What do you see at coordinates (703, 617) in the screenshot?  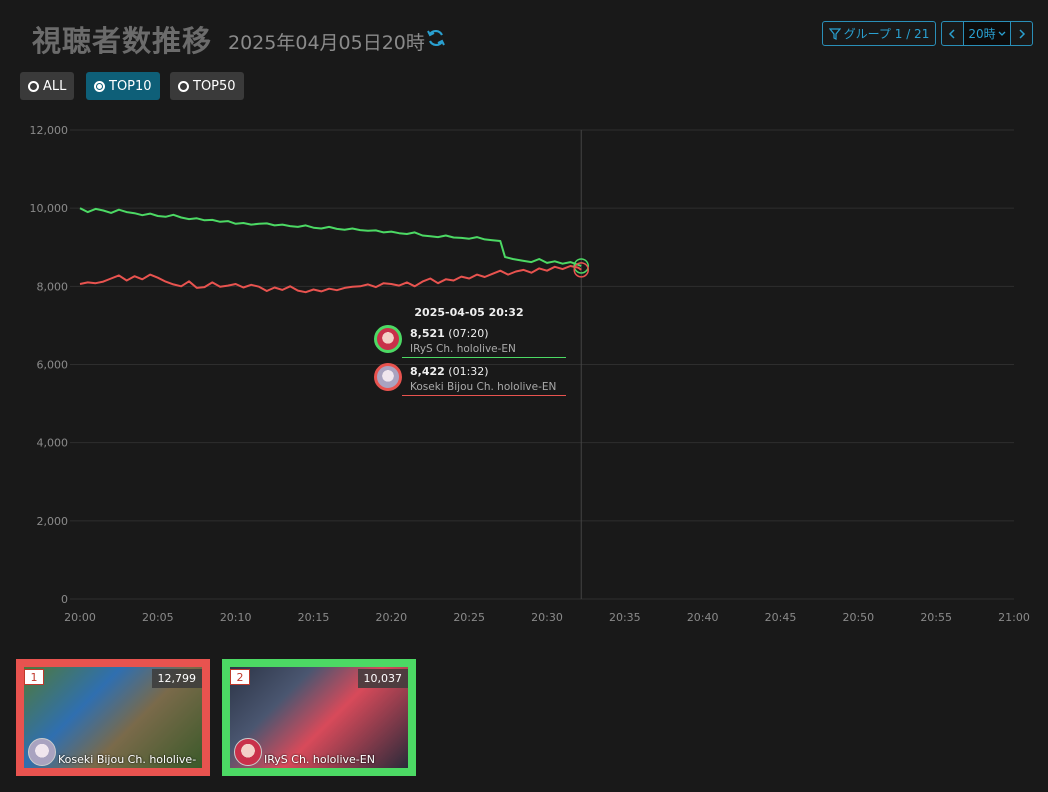 I see `x-tick-label: 20:40` at bounding box center [703, 617].